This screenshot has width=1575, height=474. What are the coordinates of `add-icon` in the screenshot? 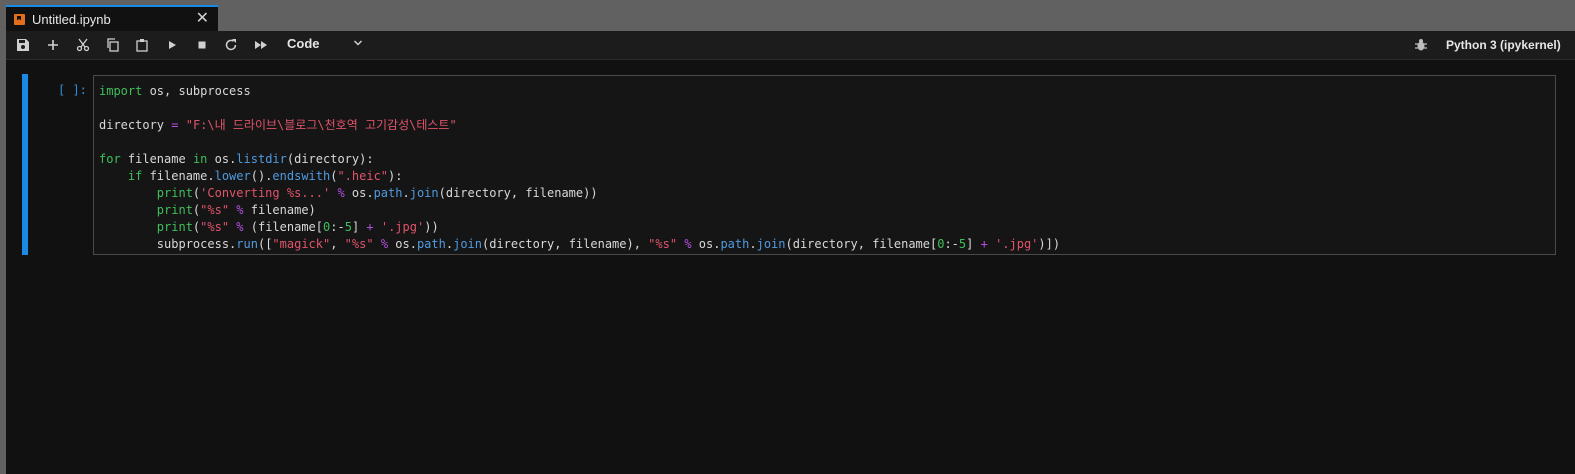 It's located at (53, 45).